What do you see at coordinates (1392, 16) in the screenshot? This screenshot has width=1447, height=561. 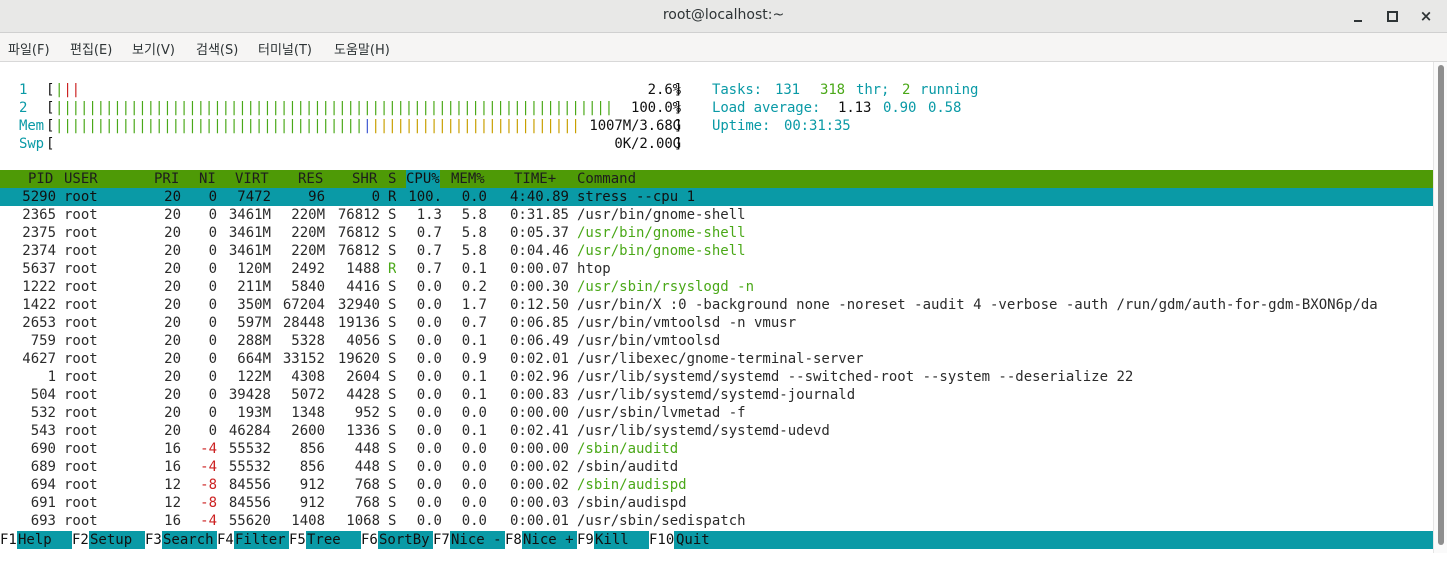 I see `maximize-button` at bounding box center [1392, 16].